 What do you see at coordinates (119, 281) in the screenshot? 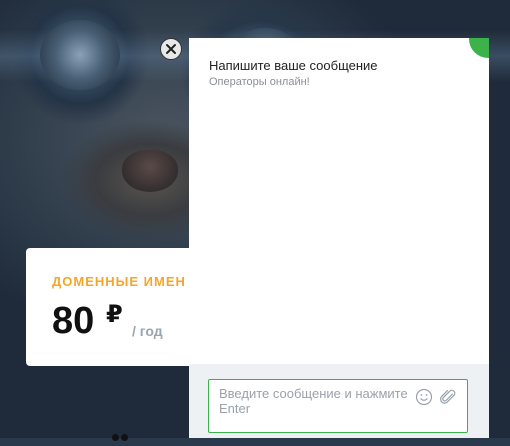
I see `price-card-title: ДОМЕННЫЕ ИМЕН` at bounding box center [119, 281].